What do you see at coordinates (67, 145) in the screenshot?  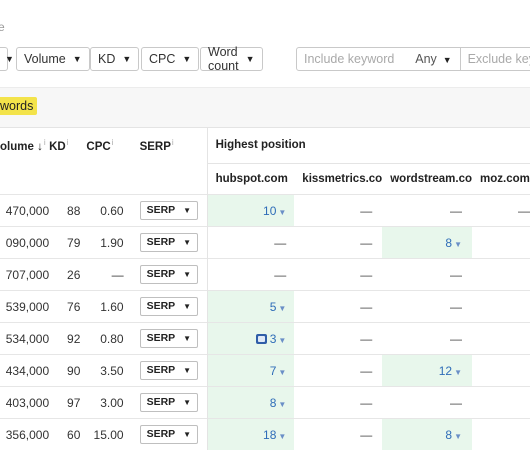 I see `kd-column-header: KDi` at bounding box center [67, 145].